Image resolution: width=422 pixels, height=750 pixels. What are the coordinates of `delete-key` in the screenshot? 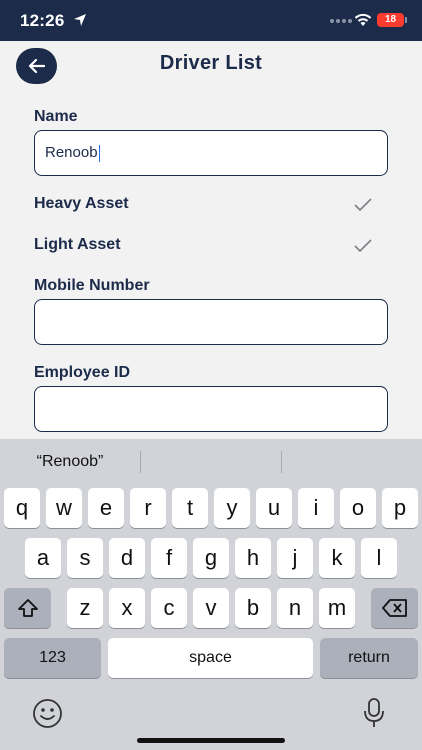 It's located at (394, 608).